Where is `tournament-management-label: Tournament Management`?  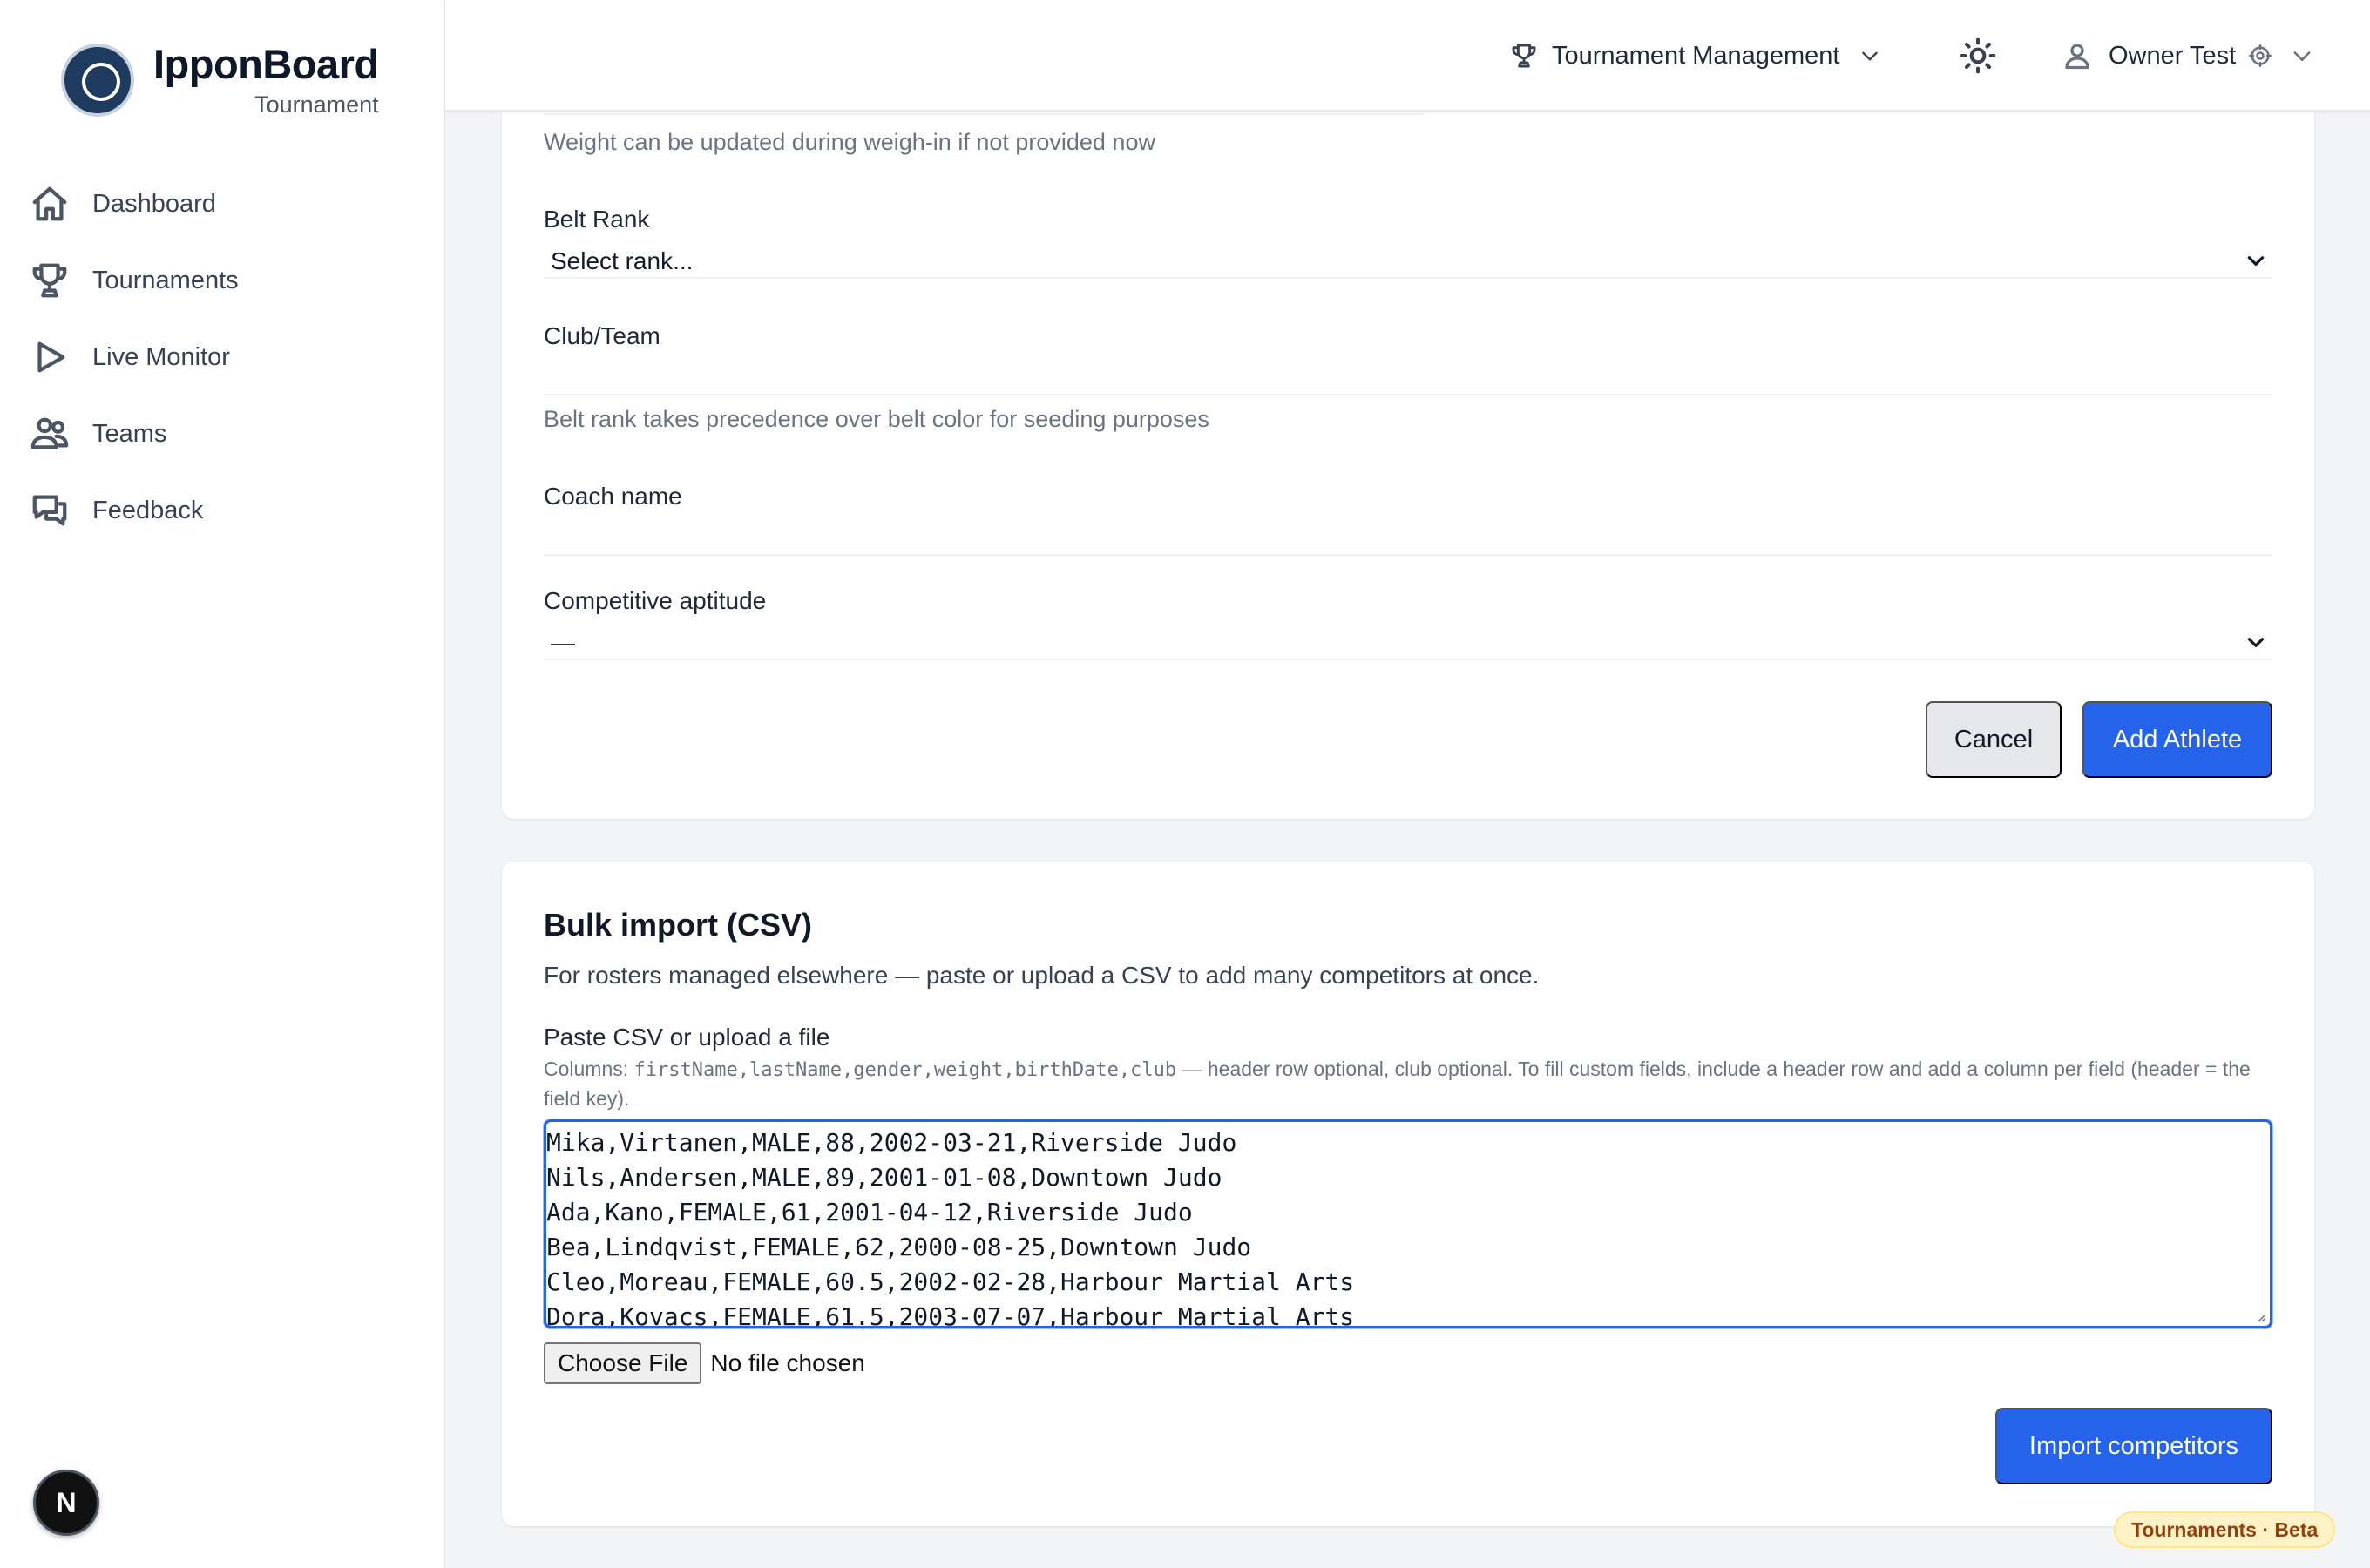 tournament-management-label: Tournament Management is located at coordinates (1696, 56).